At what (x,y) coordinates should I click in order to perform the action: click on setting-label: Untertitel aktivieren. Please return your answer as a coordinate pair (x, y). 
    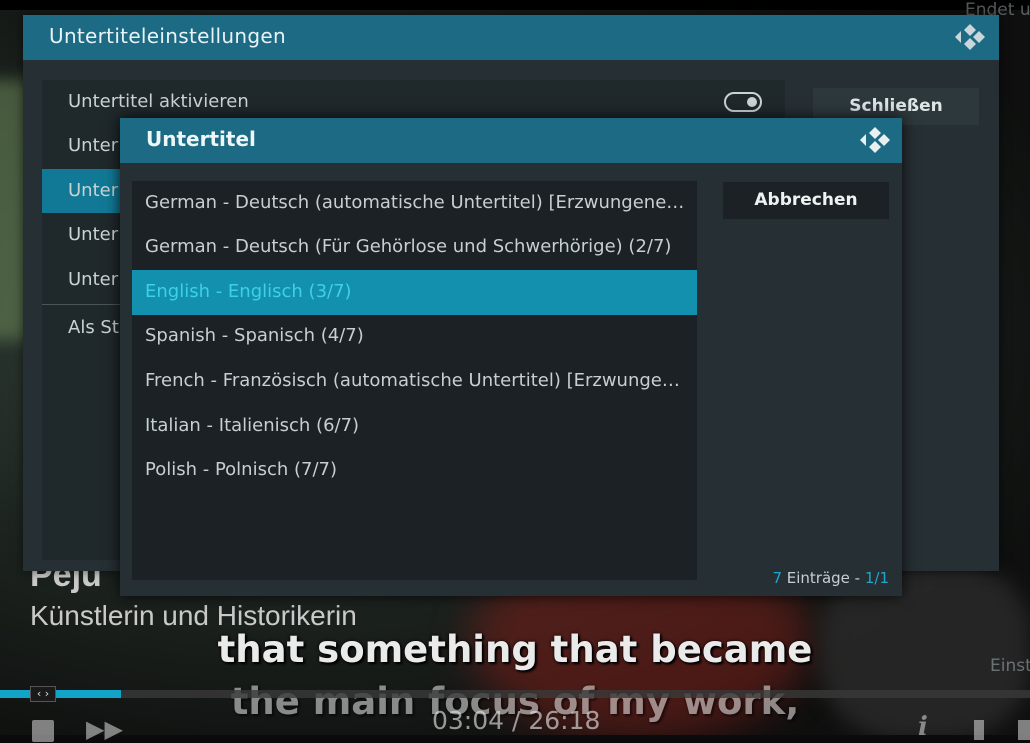
    Looking at the image, I should click on (158, 101).